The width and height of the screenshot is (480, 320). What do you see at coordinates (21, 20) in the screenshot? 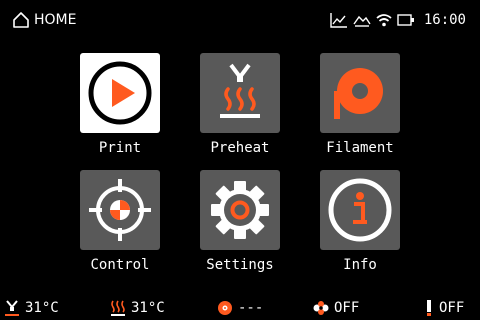
I see `home-icon` at bounding box center [21, 20].